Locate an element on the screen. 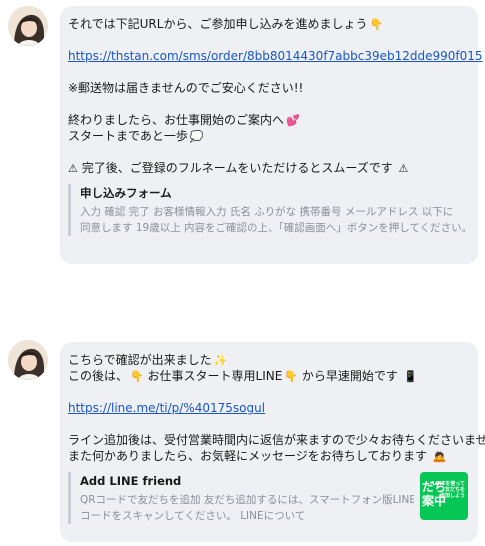  message-line: また何かありましたら、お気軽にメッセージをお待ちしております 🙇 is located at coordinates (257, 456).